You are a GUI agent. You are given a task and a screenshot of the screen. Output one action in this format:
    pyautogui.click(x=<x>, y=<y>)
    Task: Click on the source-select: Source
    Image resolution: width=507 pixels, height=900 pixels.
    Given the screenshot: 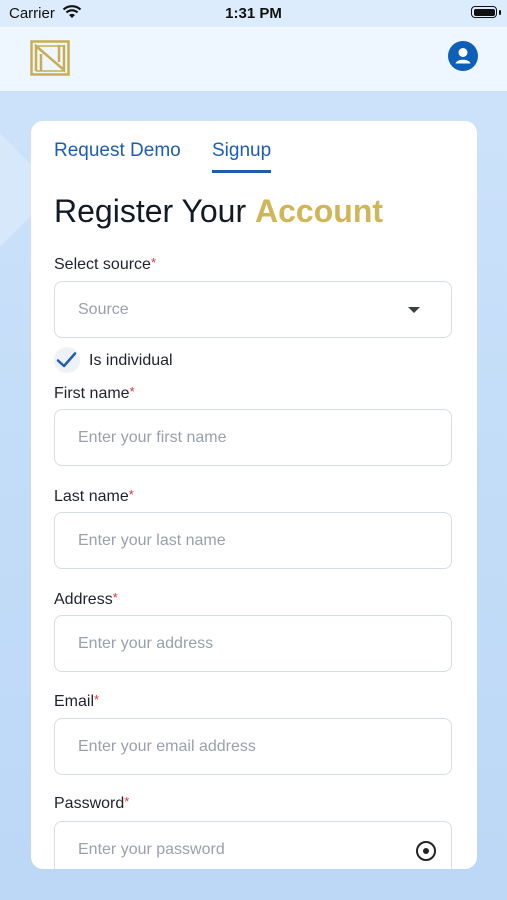 What is the action you would take?
    pyautogui.click(x=253, y=309)
    